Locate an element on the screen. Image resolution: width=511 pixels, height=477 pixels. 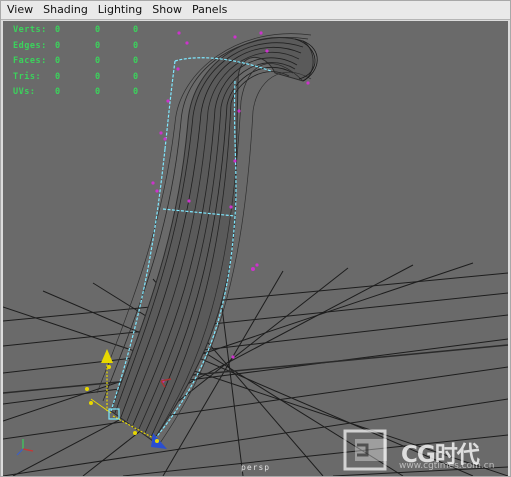
panel-menubar: View Shading Lighting Show Panels is located at coordinates (255, 10).